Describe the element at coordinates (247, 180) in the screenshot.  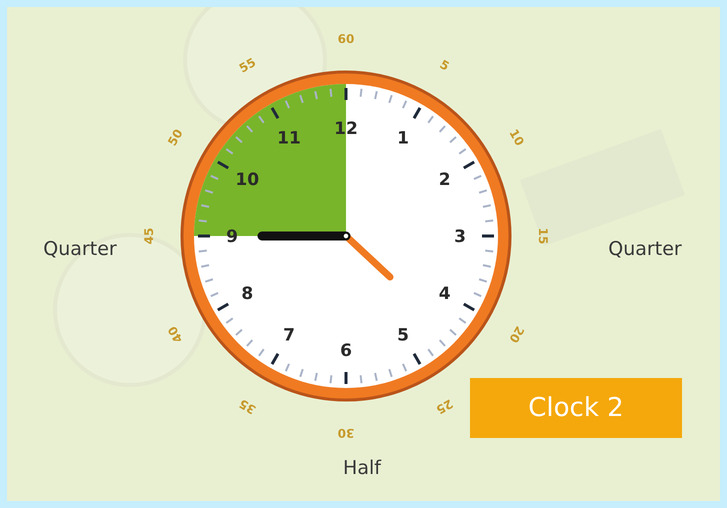
I see `hour-number: 10` at that location.